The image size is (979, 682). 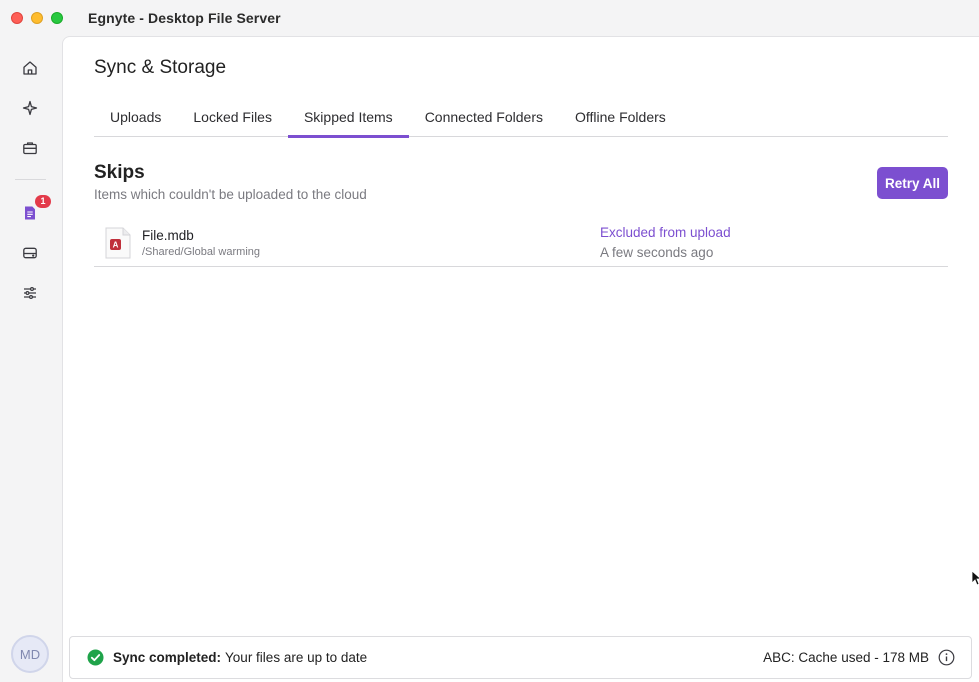 I want to click on sidebar-divider, so click(x=30, y=179).